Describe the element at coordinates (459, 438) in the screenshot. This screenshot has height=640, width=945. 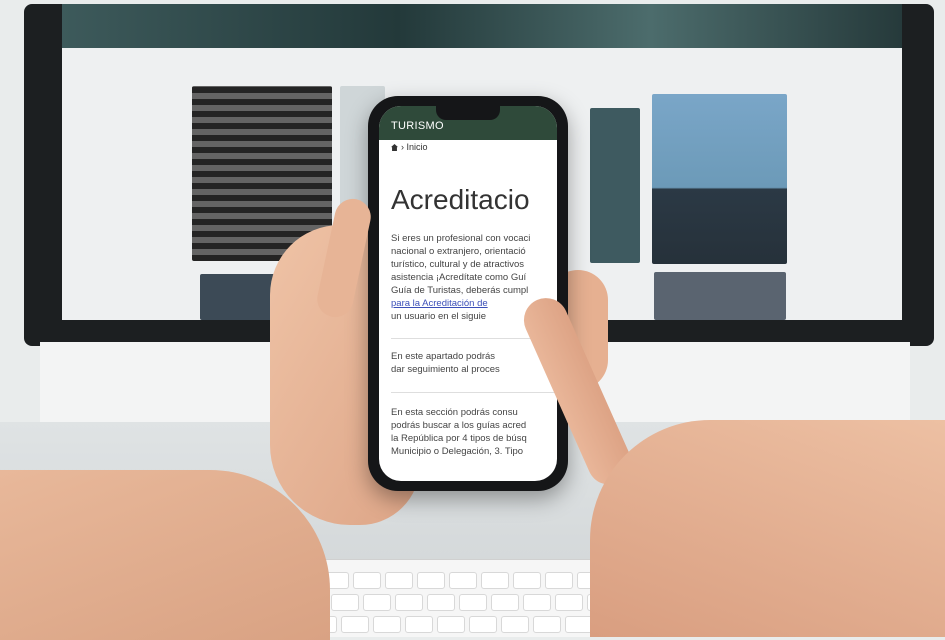
I see `text-line: la República por 4 tipos de búsq` at that location.